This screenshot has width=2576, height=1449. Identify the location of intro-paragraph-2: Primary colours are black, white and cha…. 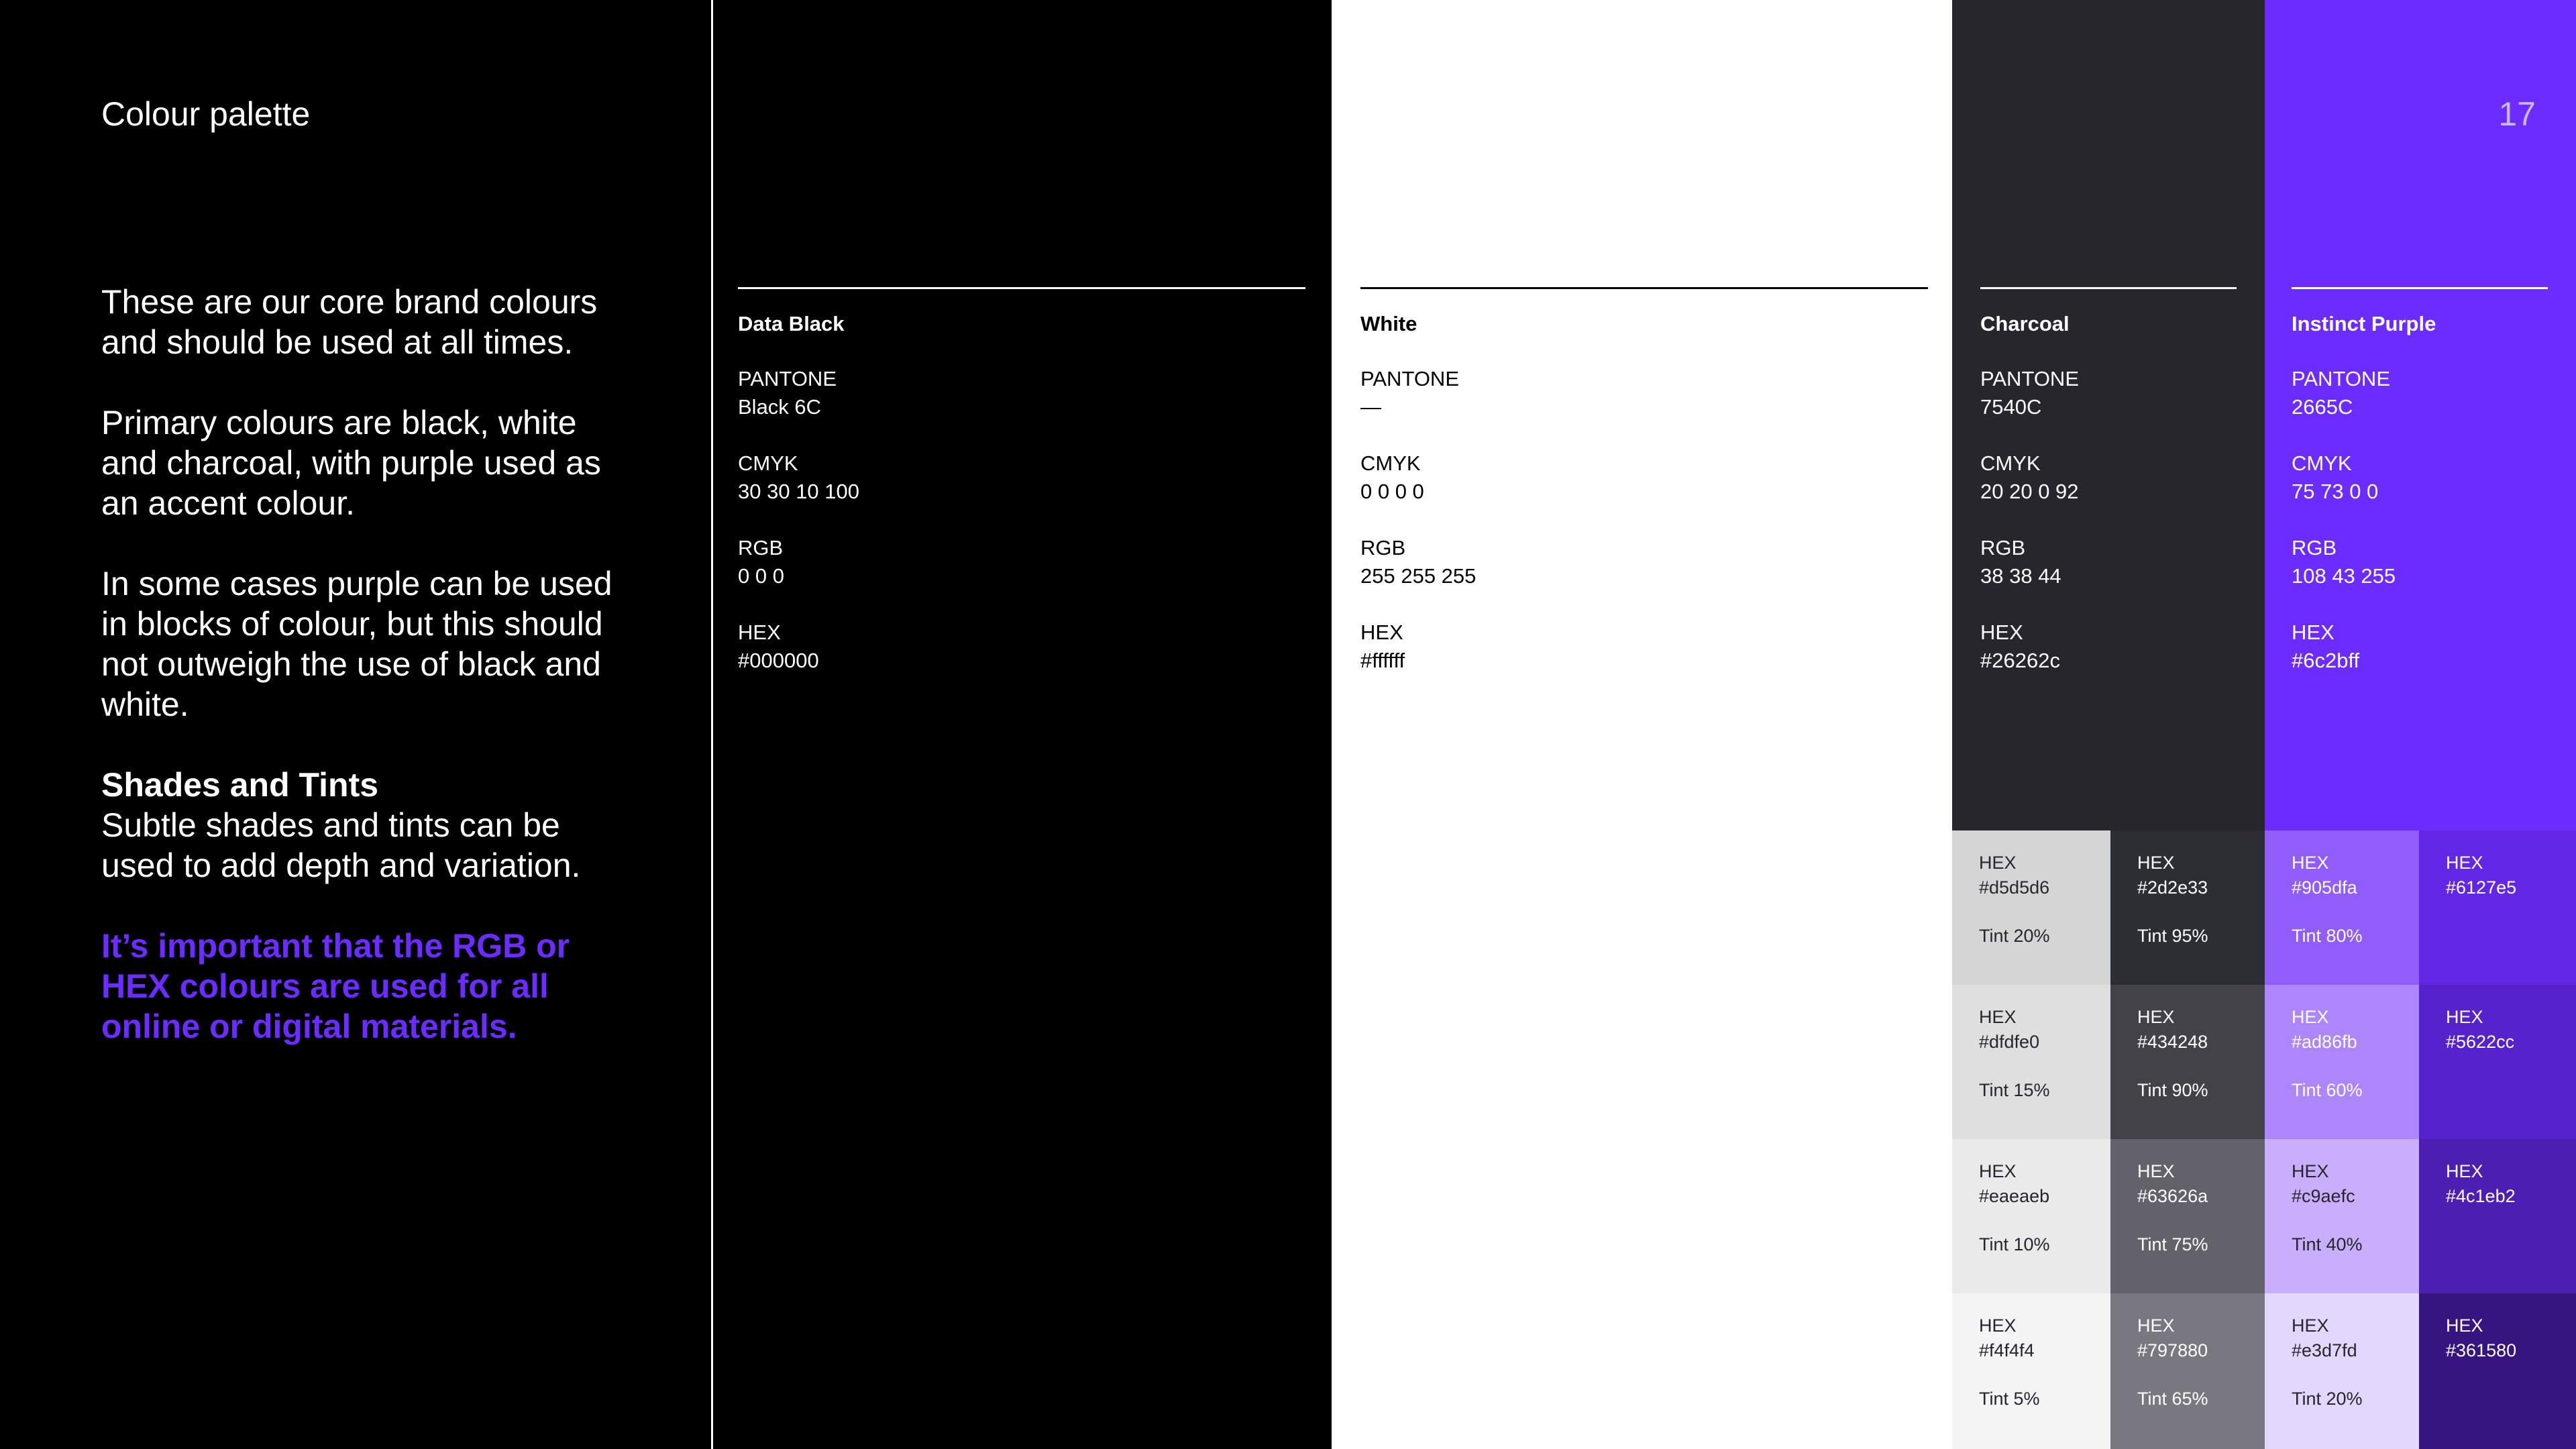
(351, 463).